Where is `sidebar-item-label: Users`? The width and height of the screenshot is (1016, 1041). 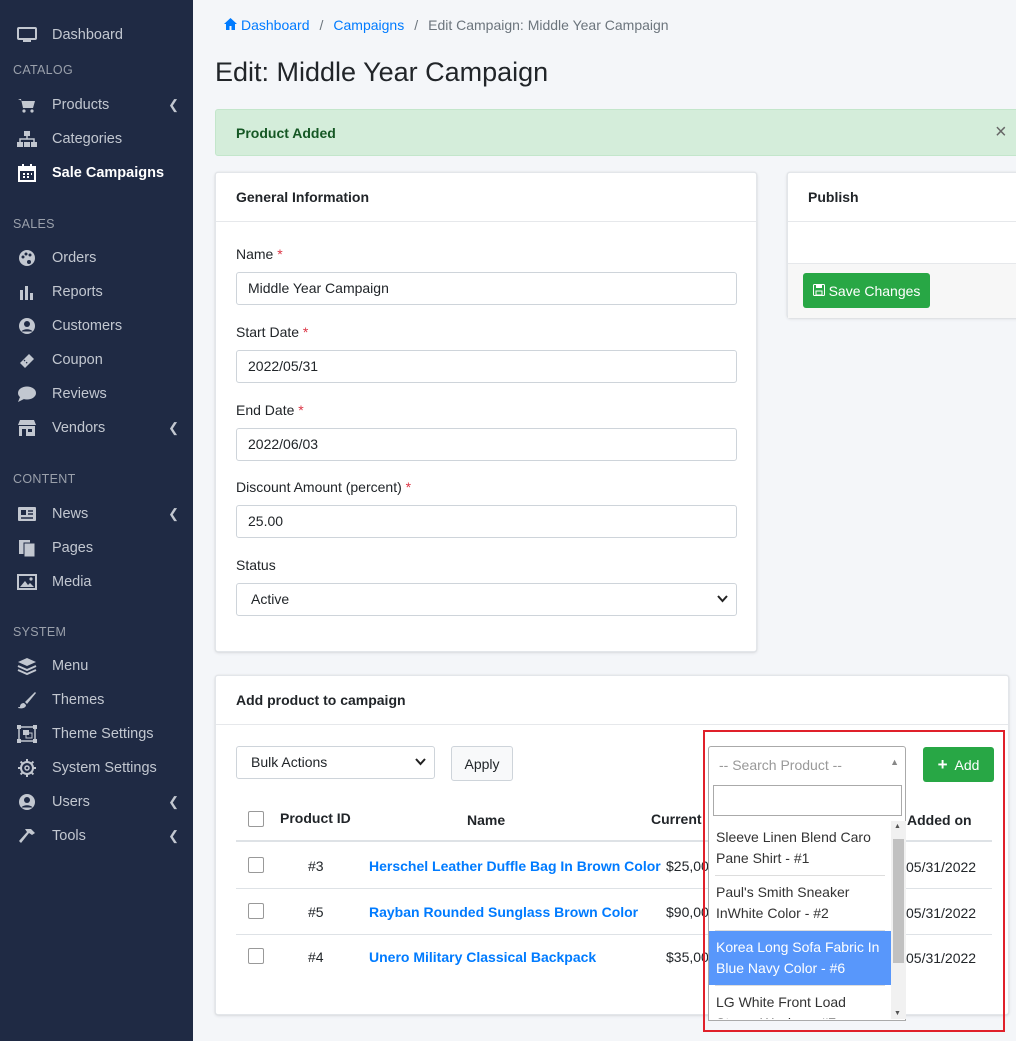
sidebar-item-label: Users is located at coordinates (71, 802).